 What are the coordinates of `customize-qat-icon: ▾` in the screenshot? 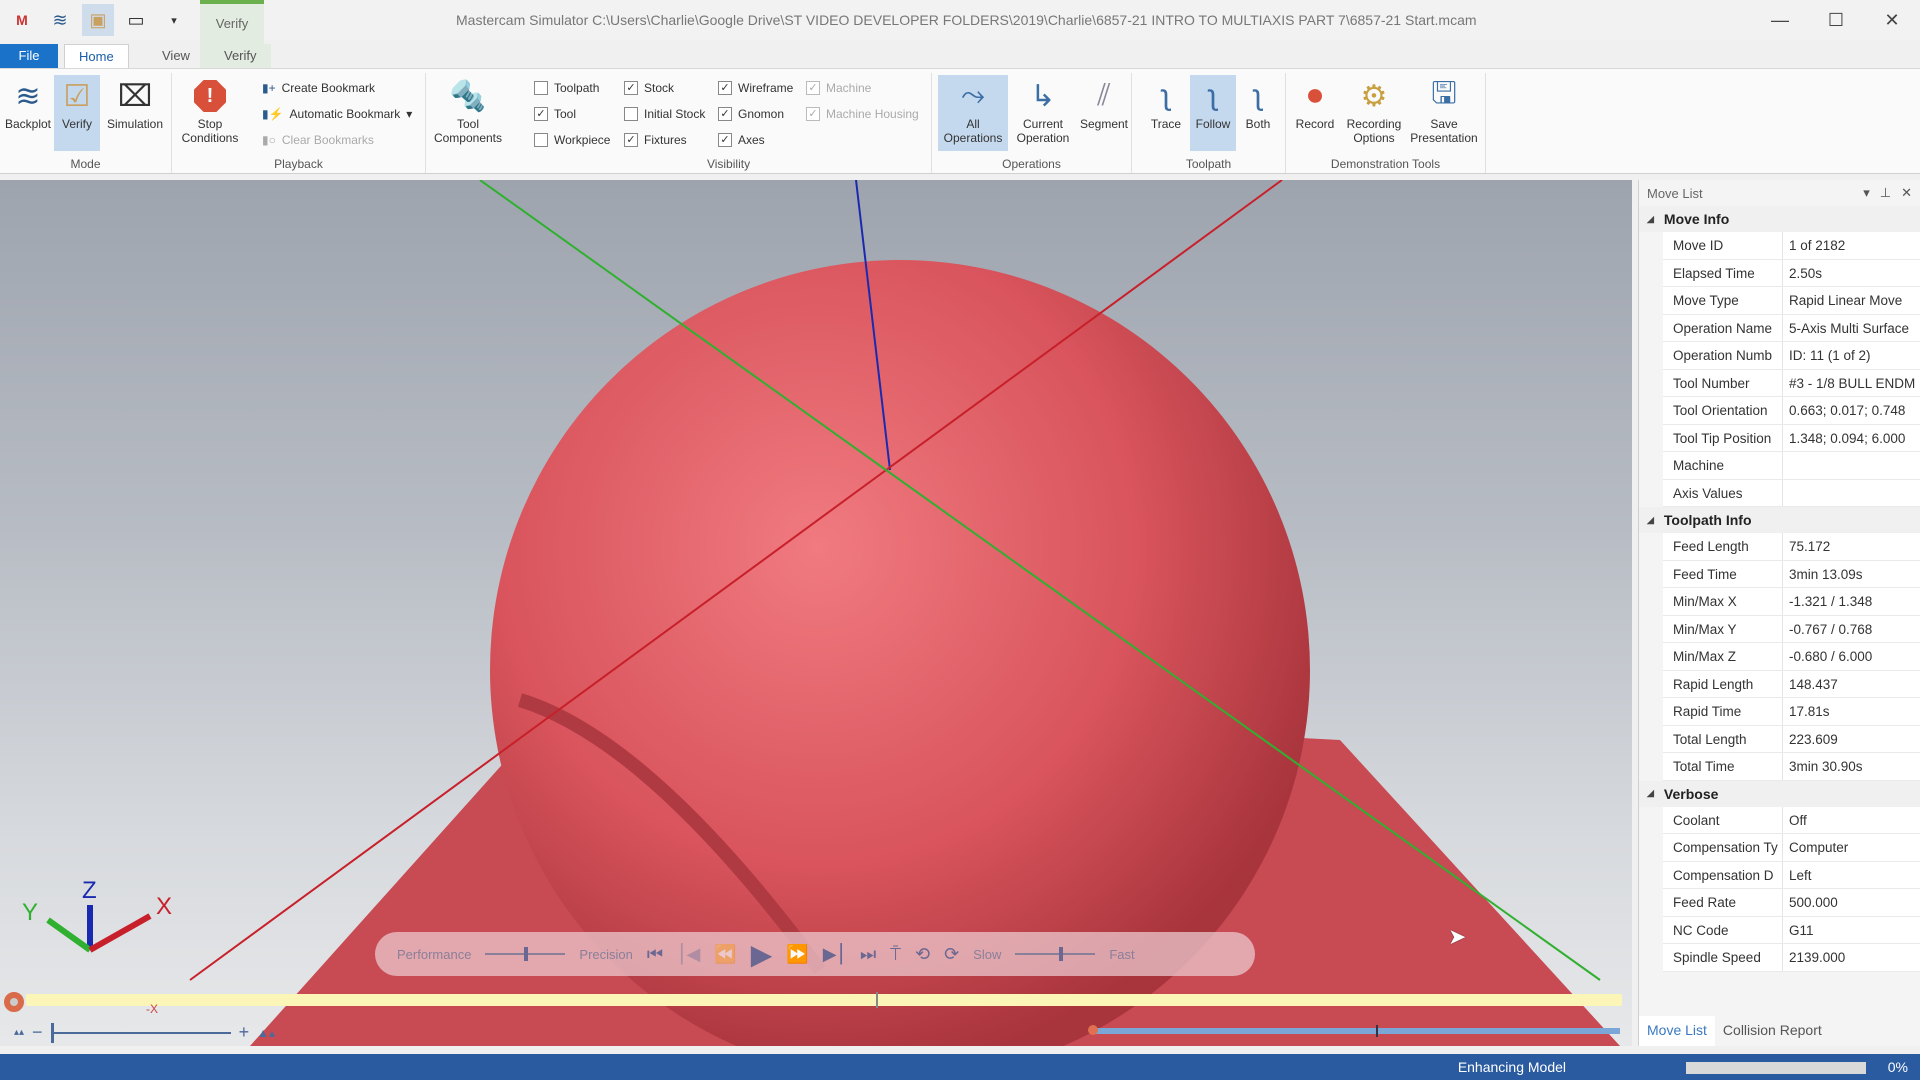 It's located at (174, 20).